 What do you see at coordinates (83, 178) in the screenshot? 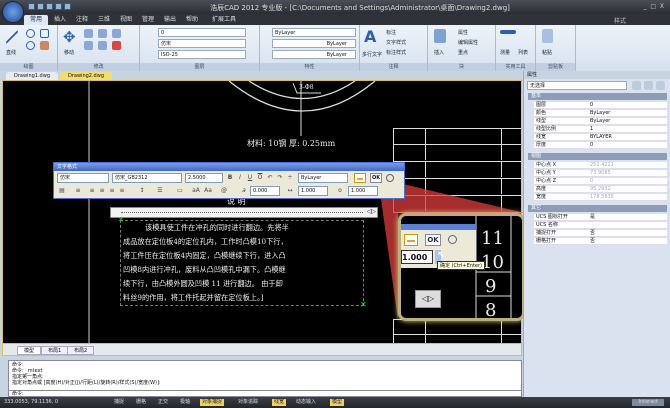
I see `style-combo: 仿宋` at bounding box center [83, 178].